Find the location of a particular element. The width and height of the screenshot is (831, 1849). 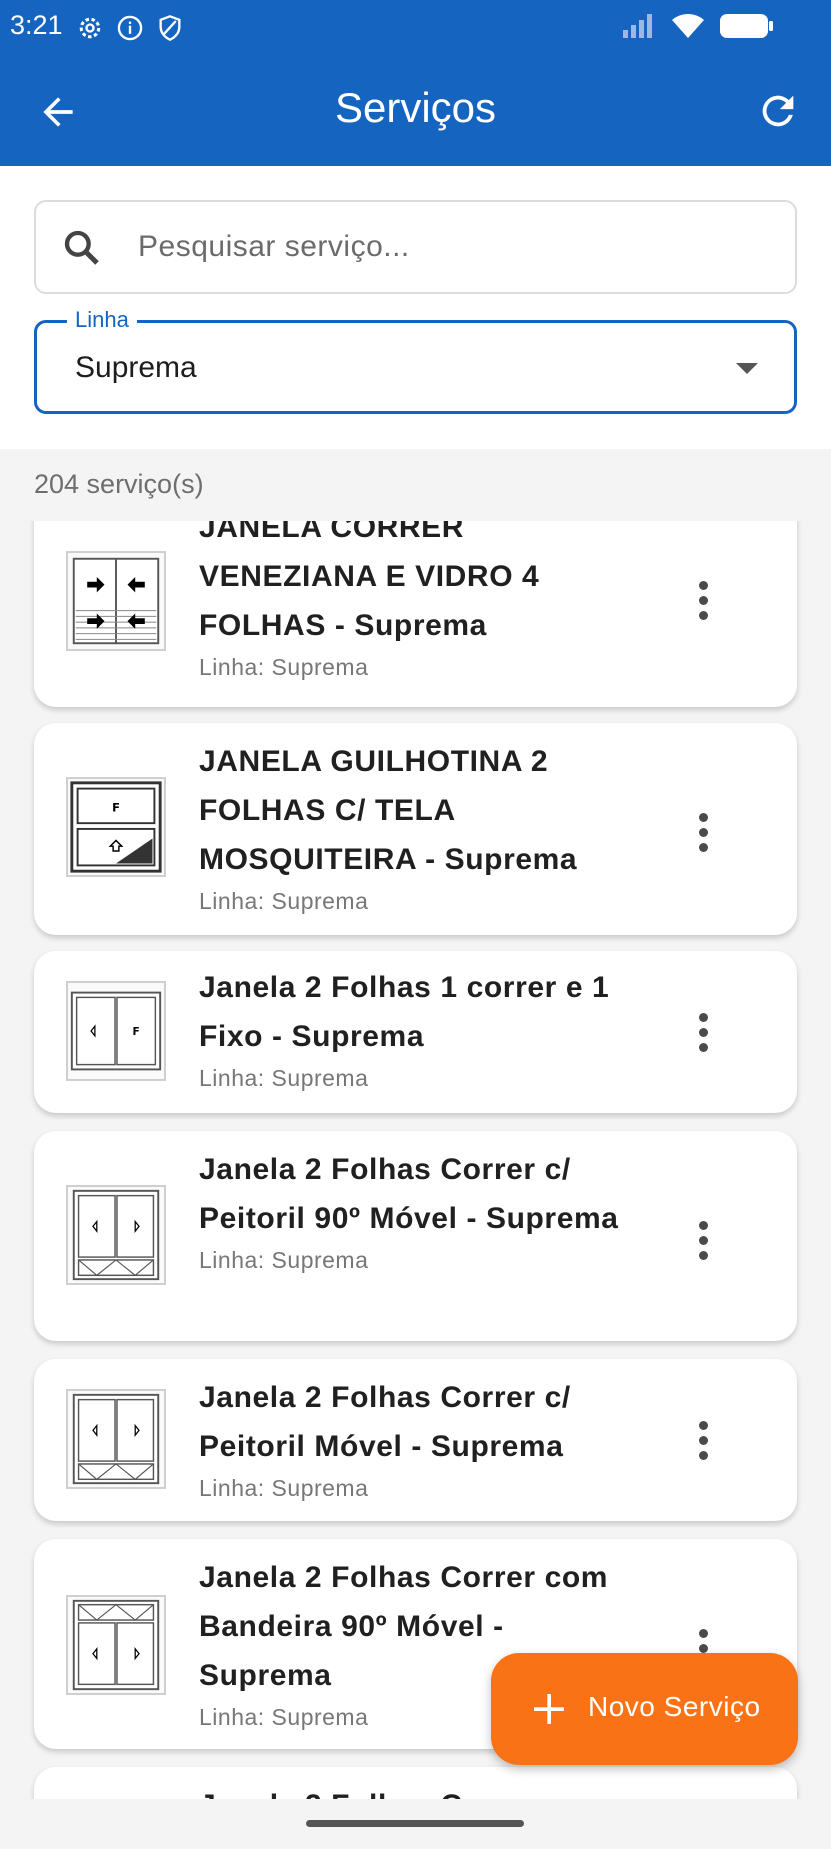

line-select: Linha Suprema is located at coordinates (415, 360).